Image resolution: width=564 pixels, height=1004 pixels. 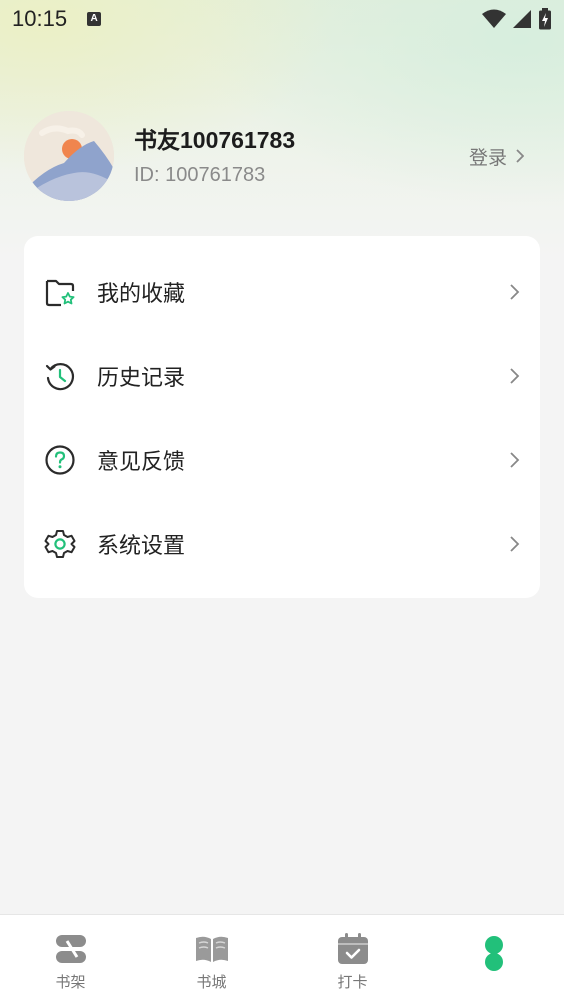 I want to click on checkin-calendar-icon, so click(x=352, y=948).